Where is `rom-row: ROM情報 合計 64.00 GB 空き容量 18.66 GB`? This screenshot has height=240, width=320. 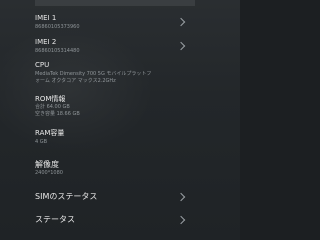 rom-row: ROM情報 合計 64.00 GB 空き容量 18.66 GB is located at coordinates (120, 106).